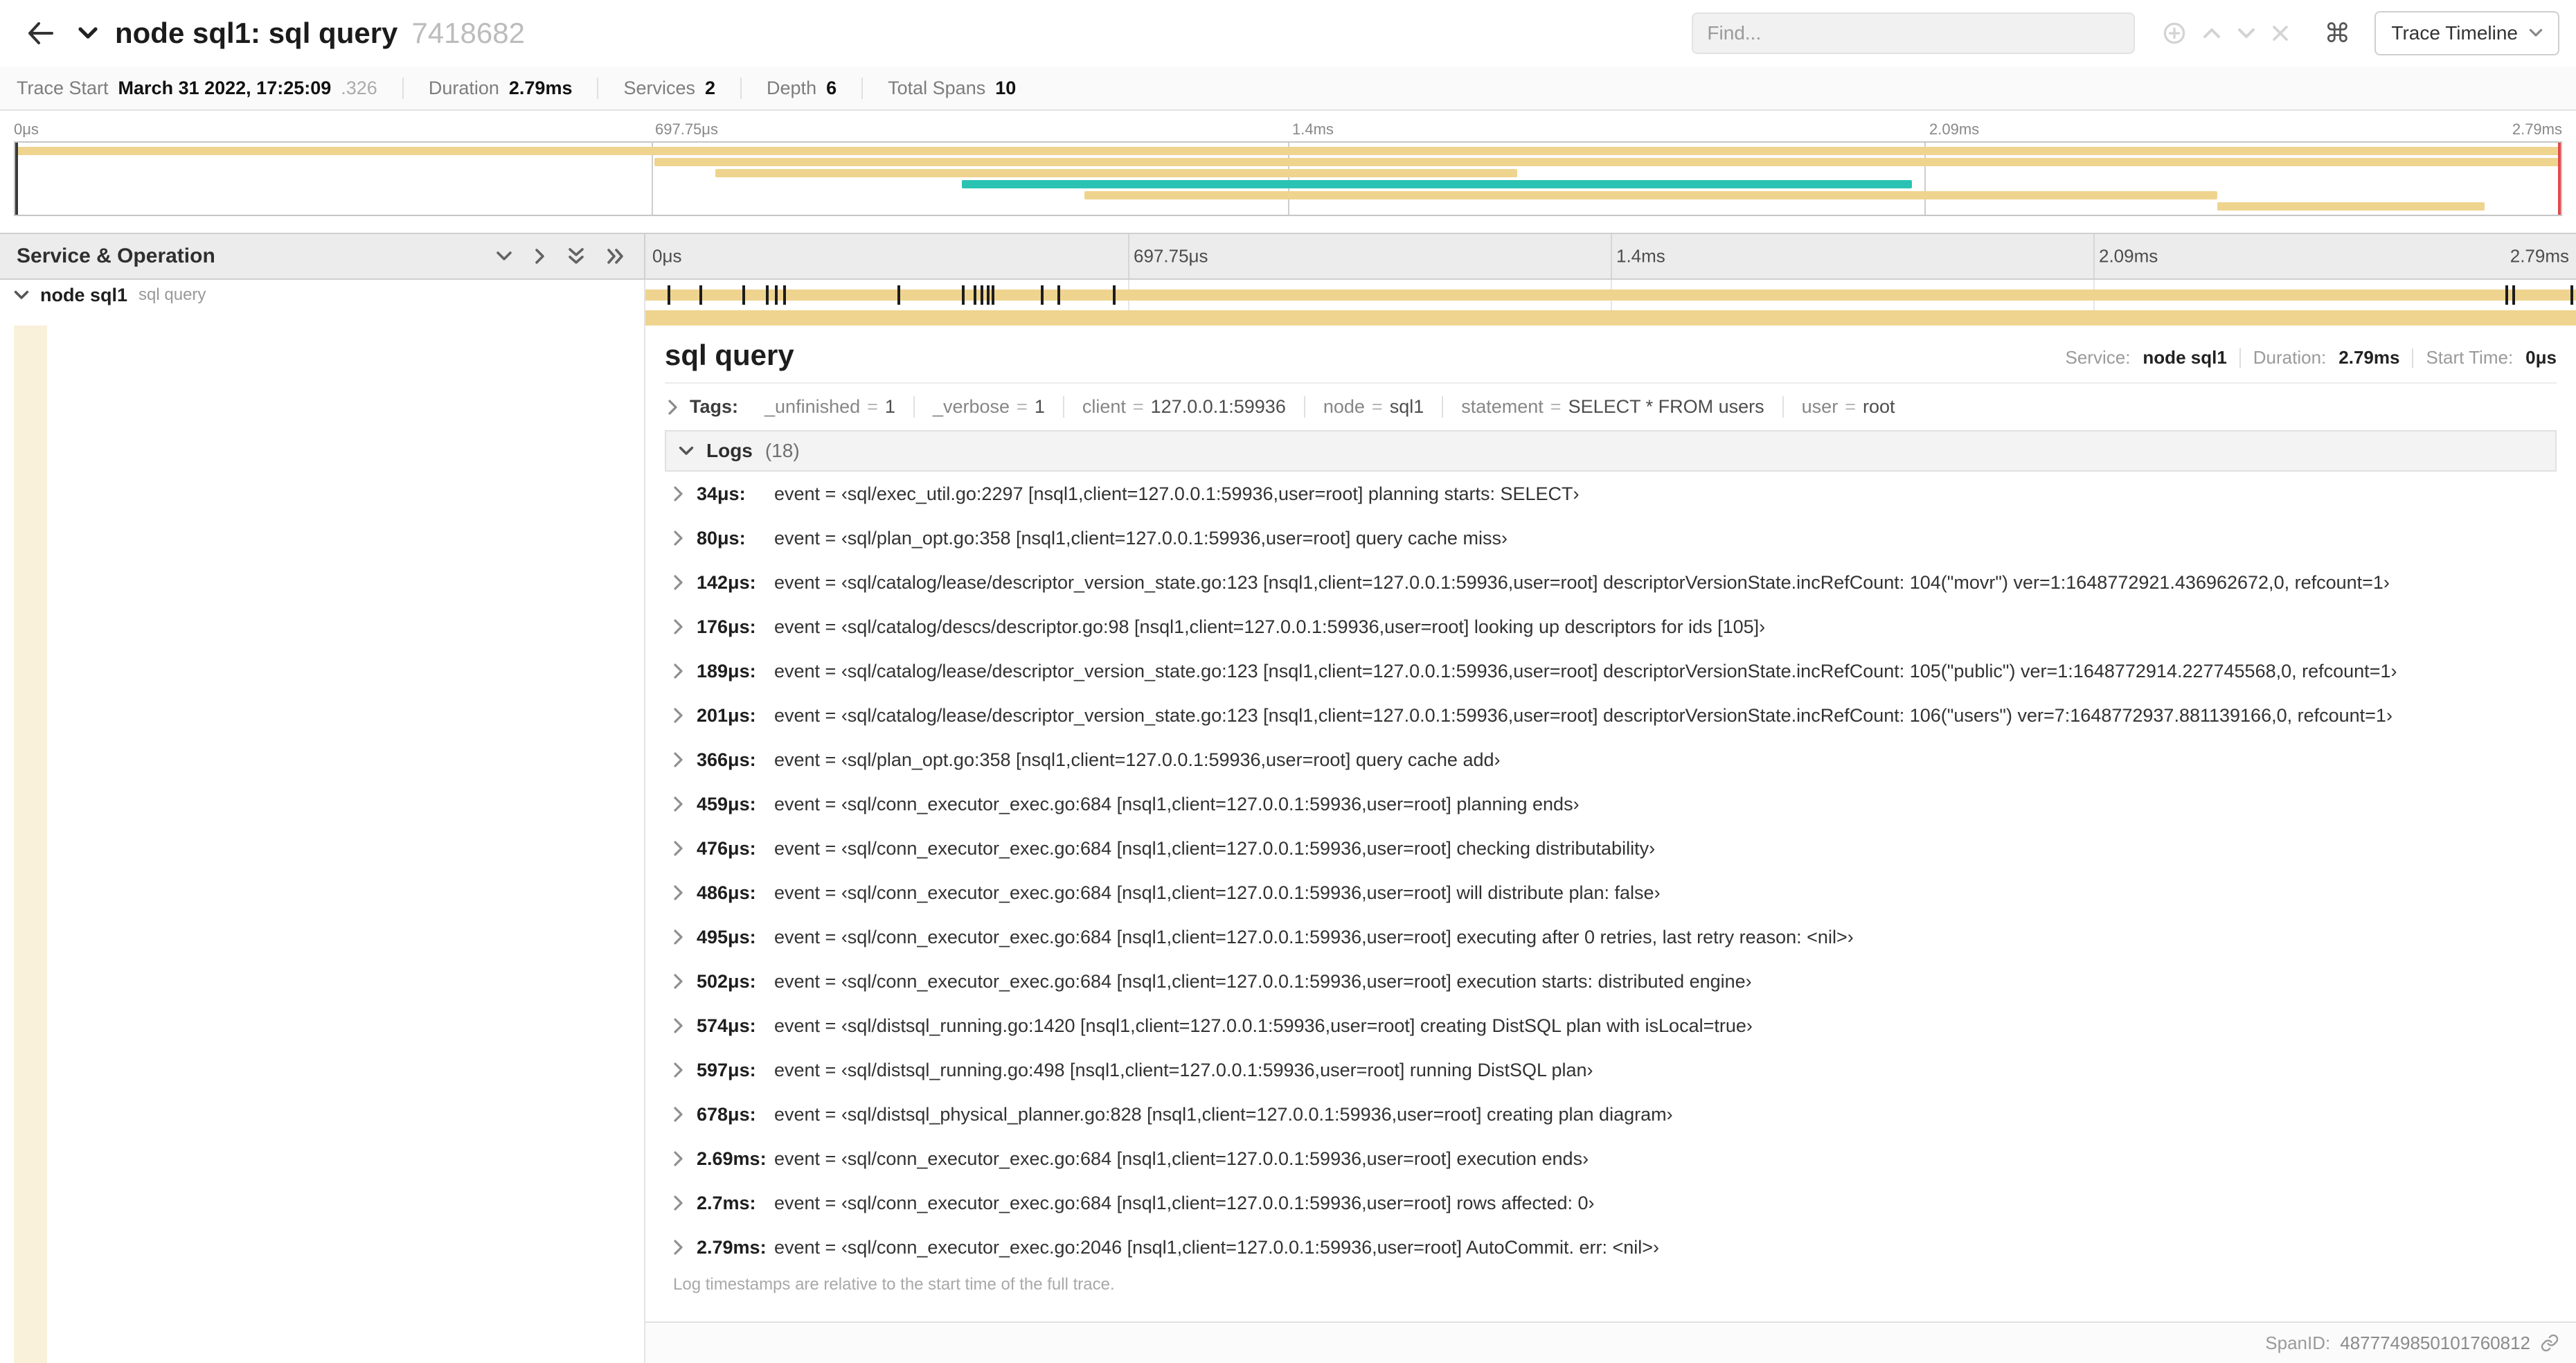 The width and height of the screenshot is (2576, 1363). What do you see at coordinates (2174, 33) in the screenshot?
I see `focus-matches-icon` at bounding box center [2174, 33].